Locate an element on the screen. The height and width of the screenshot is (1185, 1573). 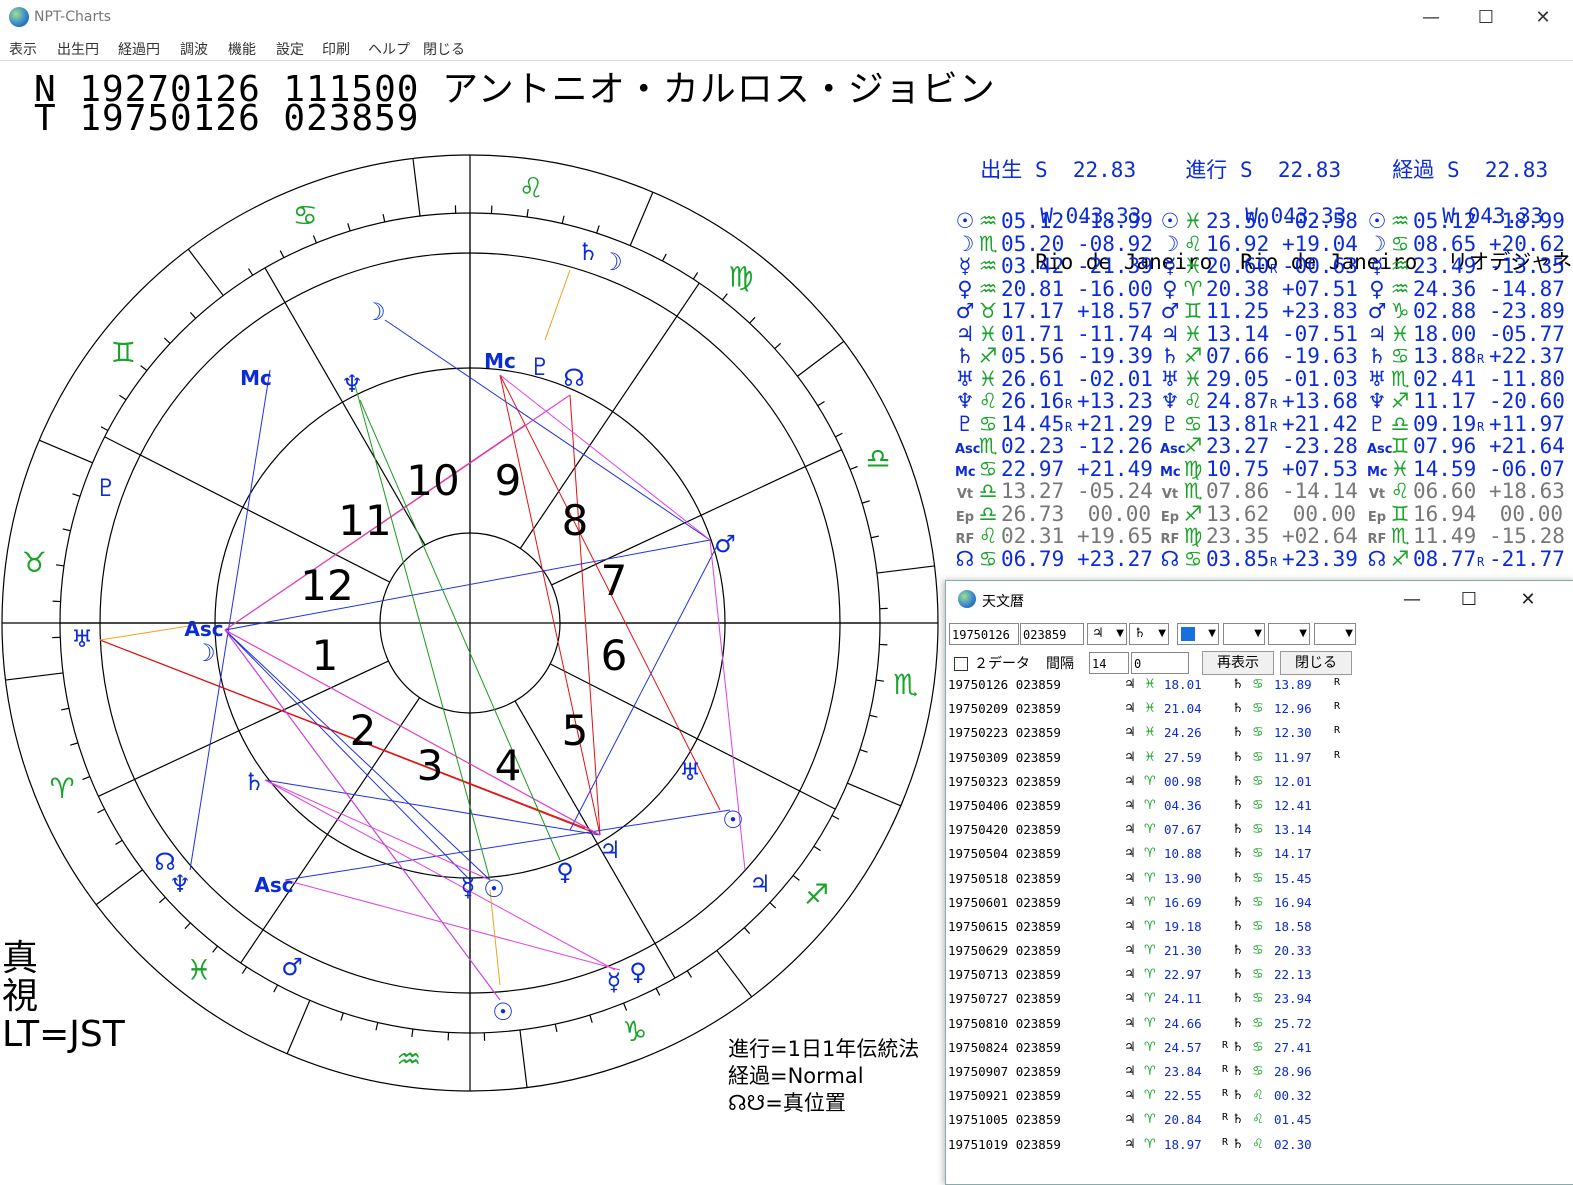
jupiter-degree: 23.84 is located at coordinates (1183, 1071).